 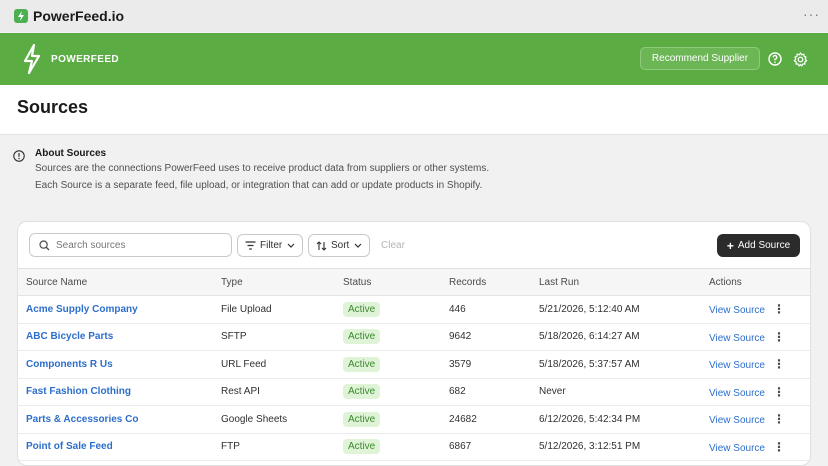 What do you see at coordinates (414, 110) in the screenshot?
I see `page-title-bar: Sources` at bounding box center [414, 110].